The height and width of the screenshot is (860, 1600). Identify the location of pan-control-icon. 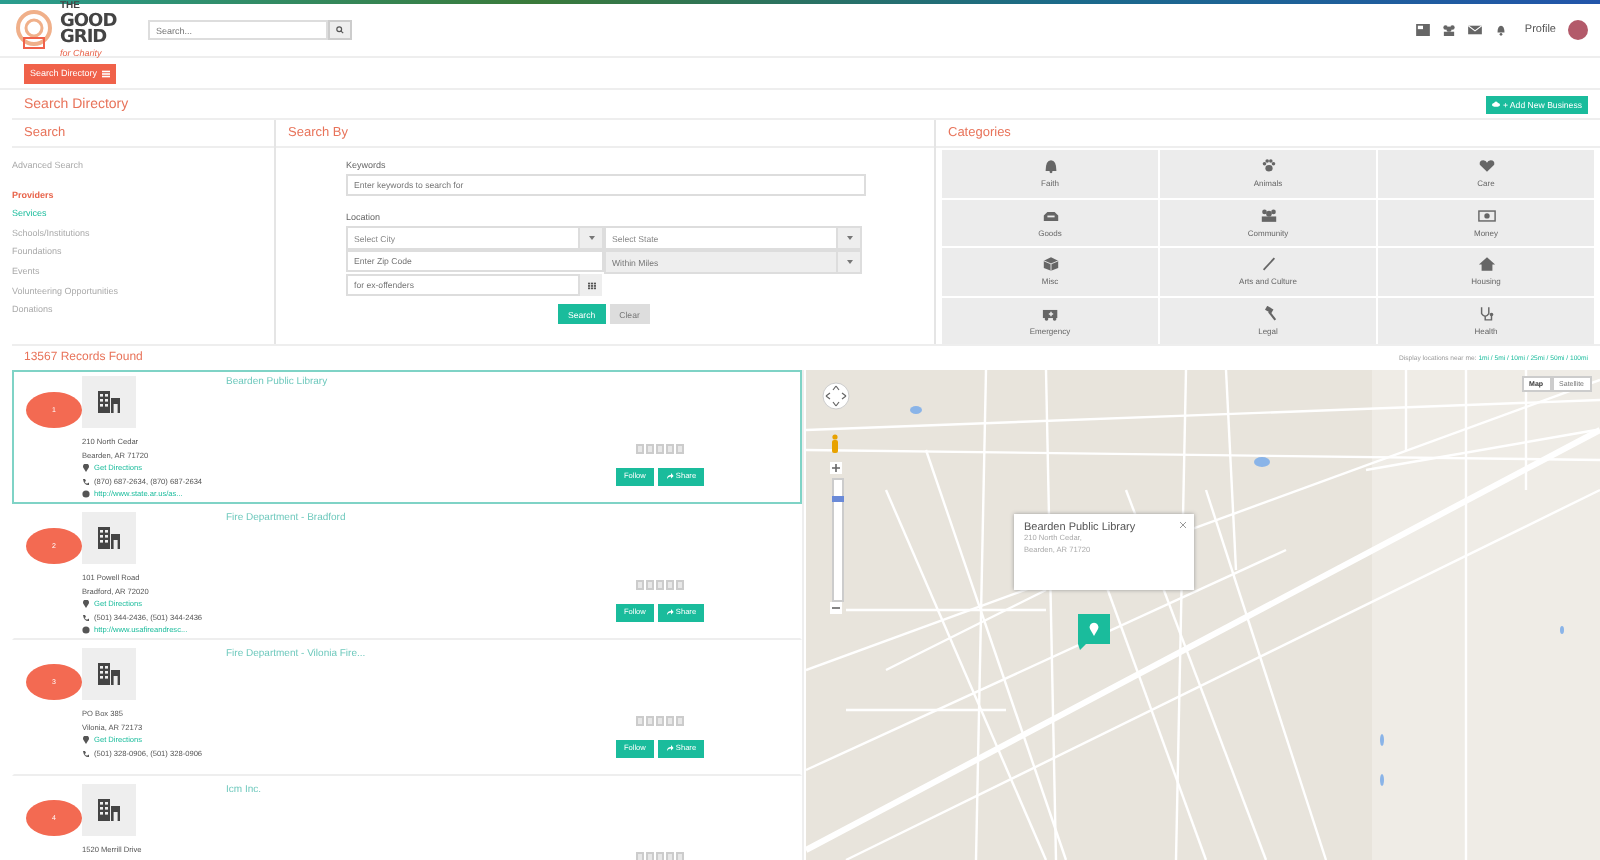
(836, 396).